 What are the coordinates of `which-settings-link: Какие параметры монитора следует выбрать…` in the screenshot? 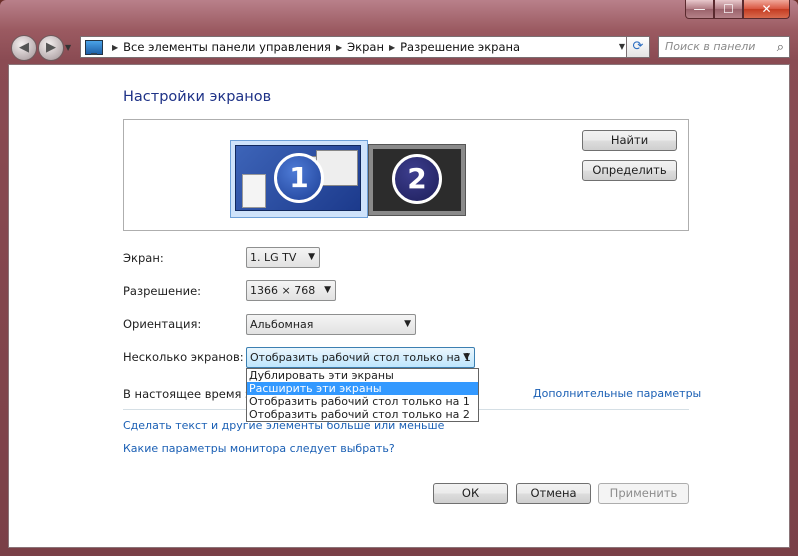 It's located at (259, 448).